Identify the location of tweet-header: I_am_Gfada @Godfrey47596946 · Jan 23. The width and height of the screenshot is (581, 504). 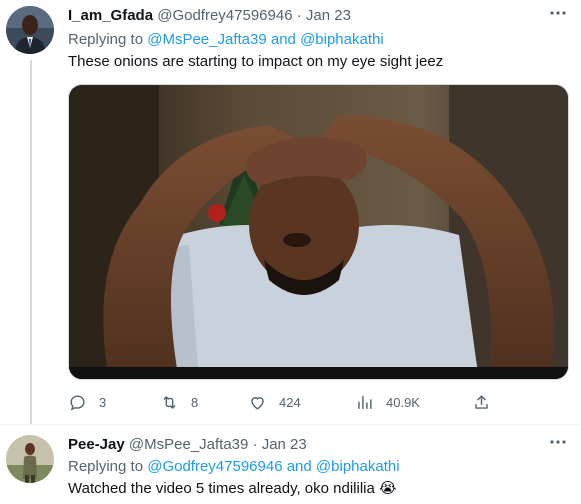
(209, 16).